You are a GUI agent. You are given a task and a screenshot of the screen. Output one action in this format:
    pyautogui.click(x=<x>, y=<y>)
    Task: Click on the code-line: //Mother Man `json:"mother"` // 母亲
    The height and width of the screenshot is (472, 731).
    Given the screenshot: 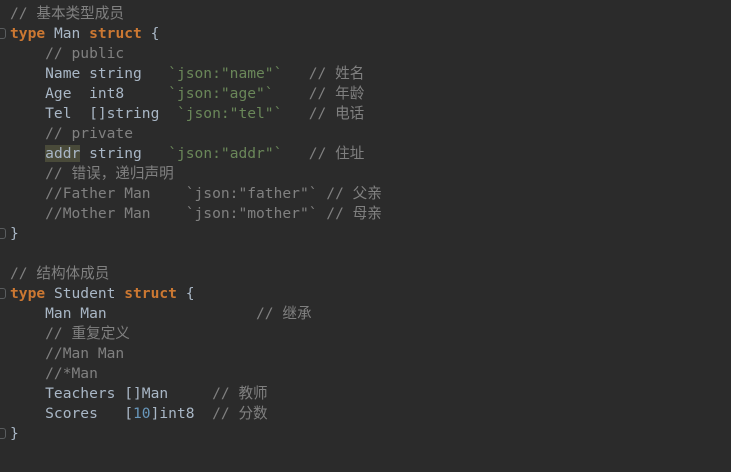 What is the action you would take?
    pyautogui.click(x=365, y=214)
    